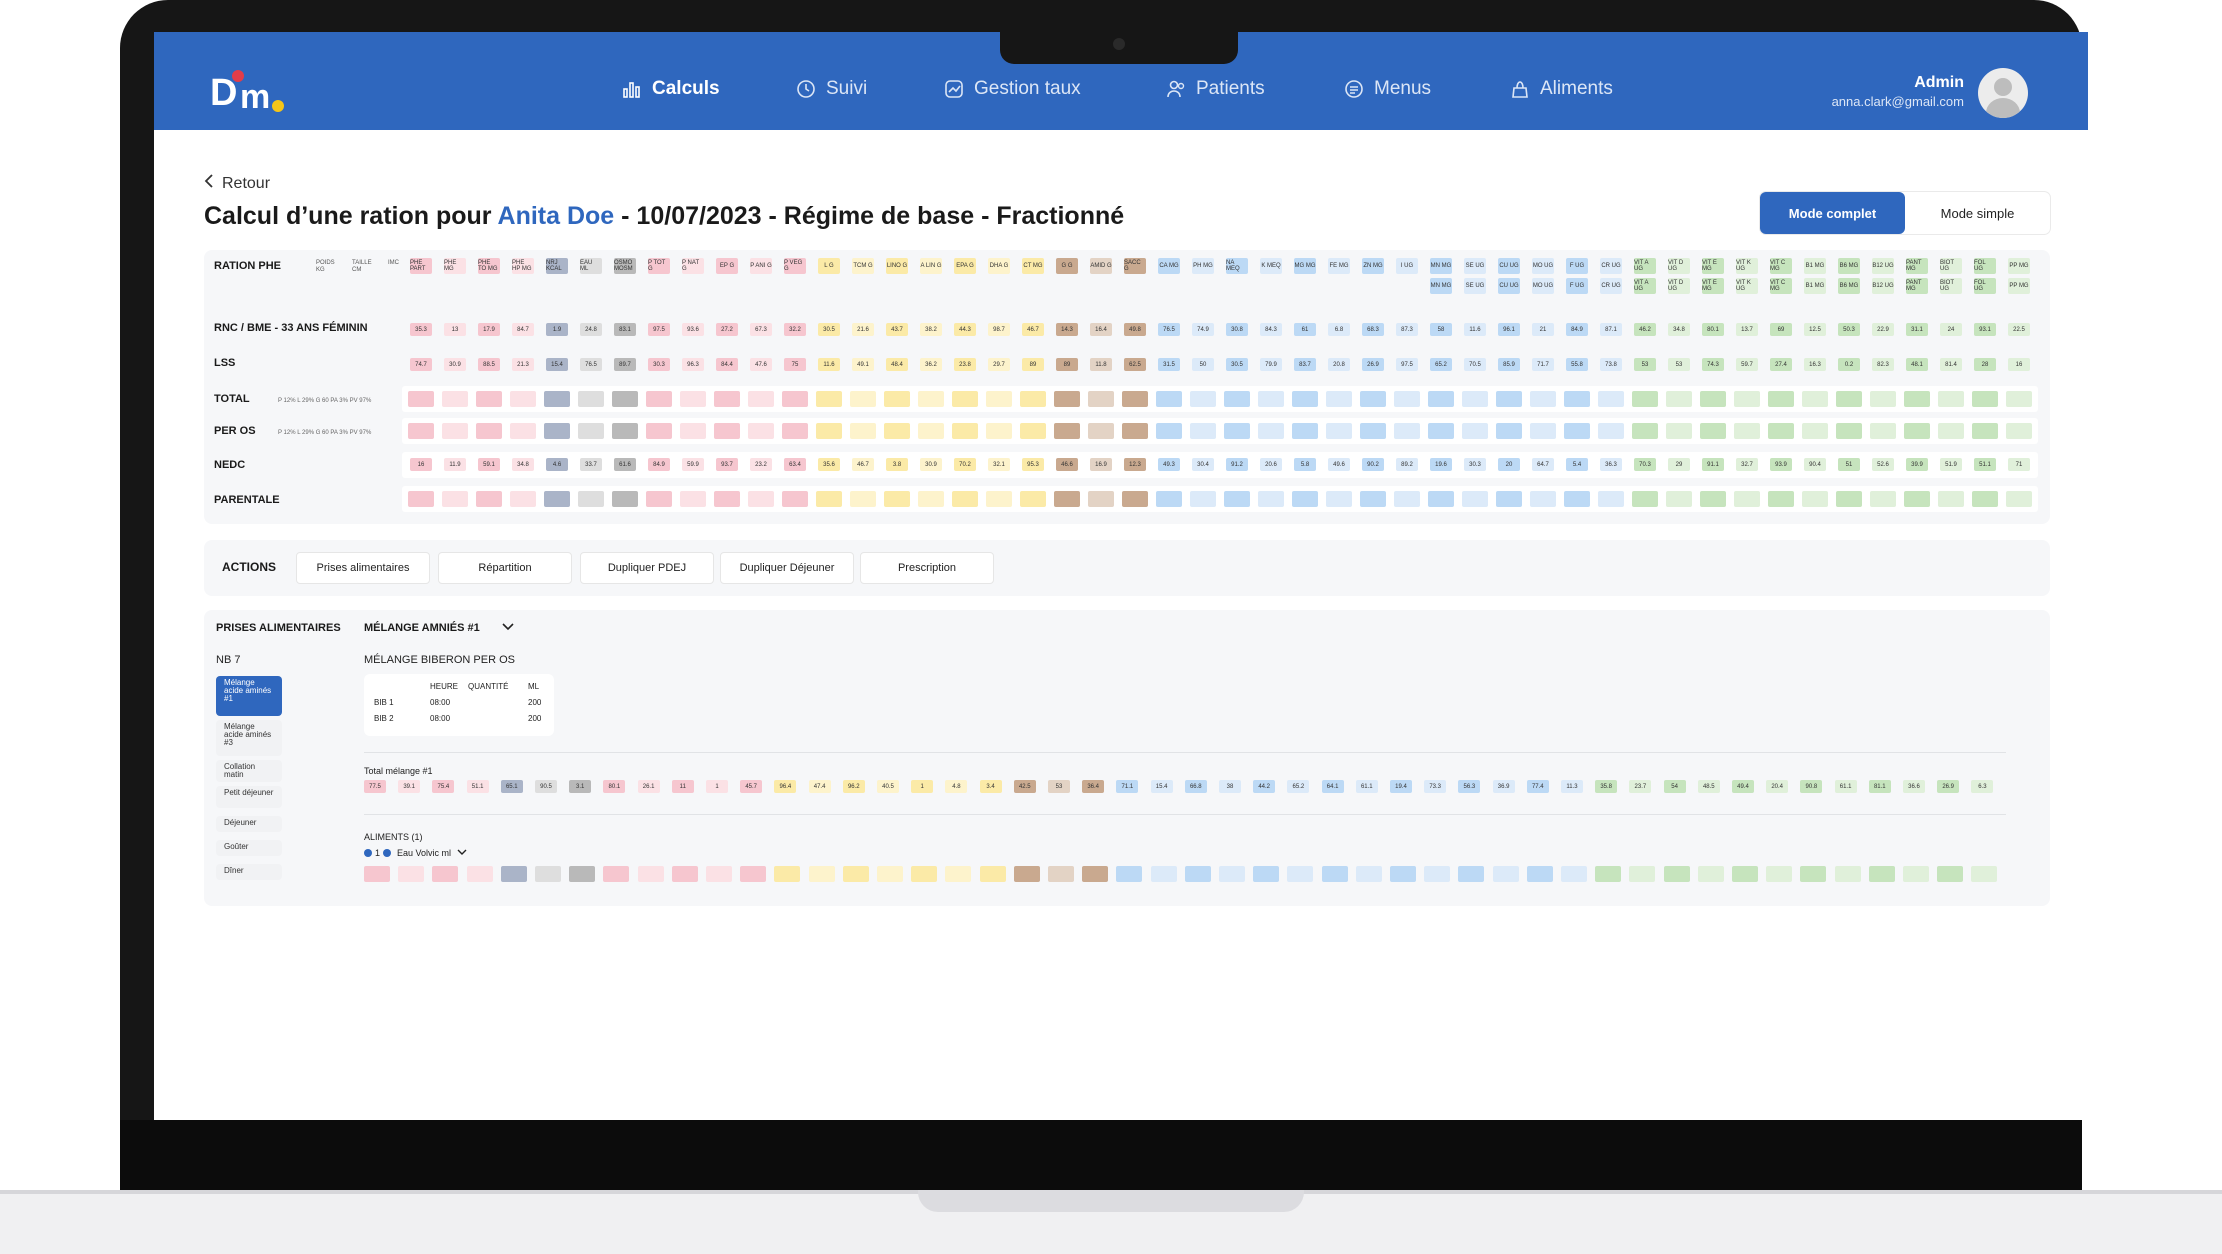 This screenshot has height=1254, width=2222. What do you see at coordinates (249, 824) in the screenshot?
I see `side-item-dejeuner: Déjeuner` at bounding box center [249, 824].